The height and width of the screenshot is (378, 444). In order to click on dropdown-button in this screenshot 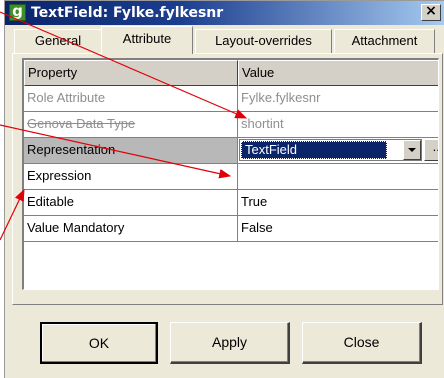, I will do `click(412, 150)`.